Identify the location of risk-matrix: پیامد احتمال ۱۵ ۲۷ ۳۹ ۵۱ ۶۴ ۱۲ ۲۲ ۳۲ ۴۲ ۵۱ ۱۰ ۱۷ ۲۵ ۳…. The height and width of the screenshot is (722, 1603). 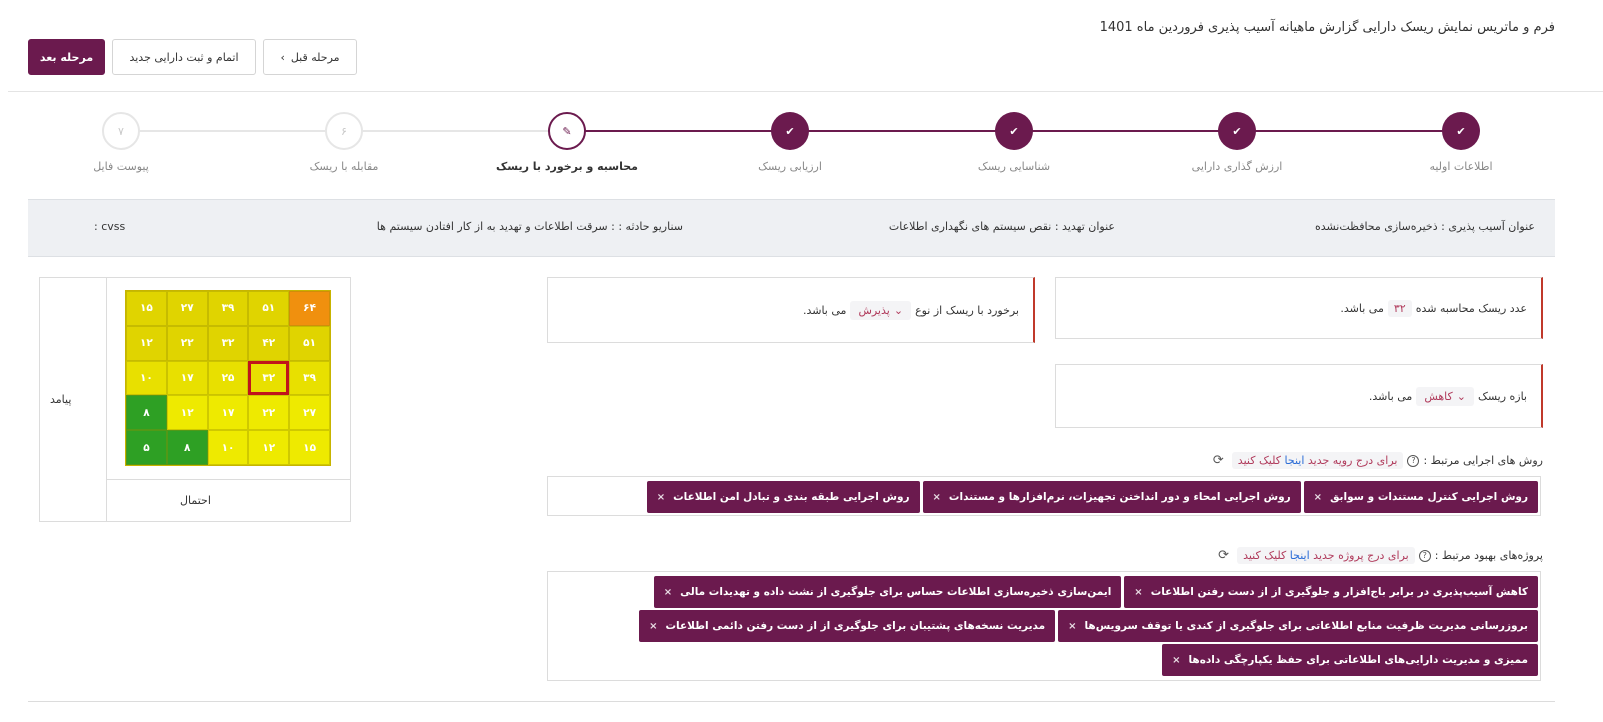
(195, 399).